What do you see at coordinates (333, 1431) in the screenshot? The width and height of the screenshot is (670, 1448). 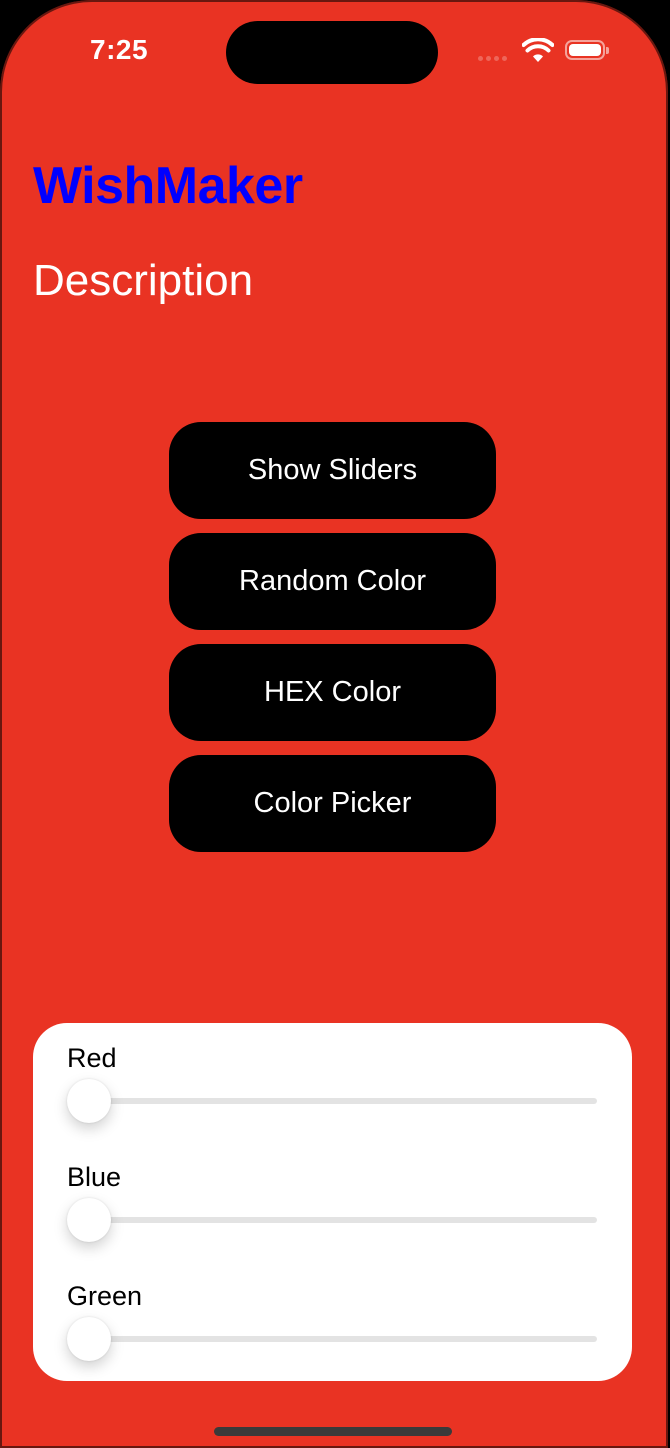 I see `home-indicator` at bounding box center [333, 1431].